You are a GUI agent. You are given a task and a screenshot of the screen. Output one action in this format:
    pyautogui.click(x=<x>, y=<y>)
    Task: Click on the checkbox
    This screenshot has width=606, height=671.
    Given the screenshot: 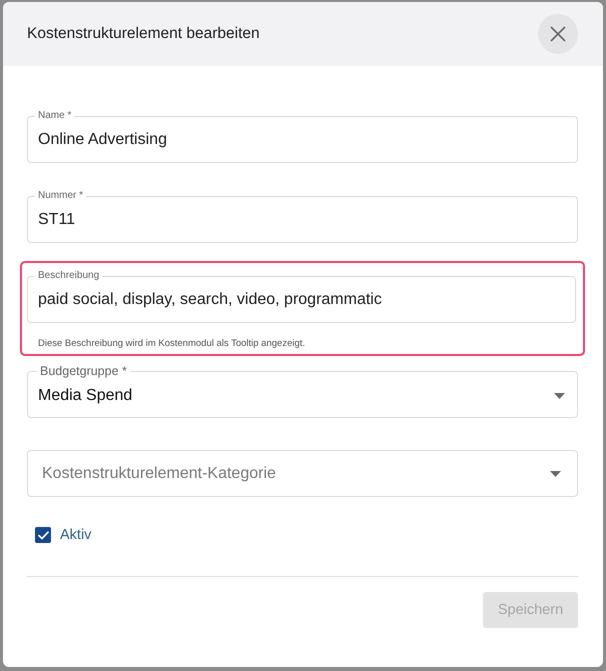 What is the action you would take?
    pyautogui.click(x=43, y=535)
    